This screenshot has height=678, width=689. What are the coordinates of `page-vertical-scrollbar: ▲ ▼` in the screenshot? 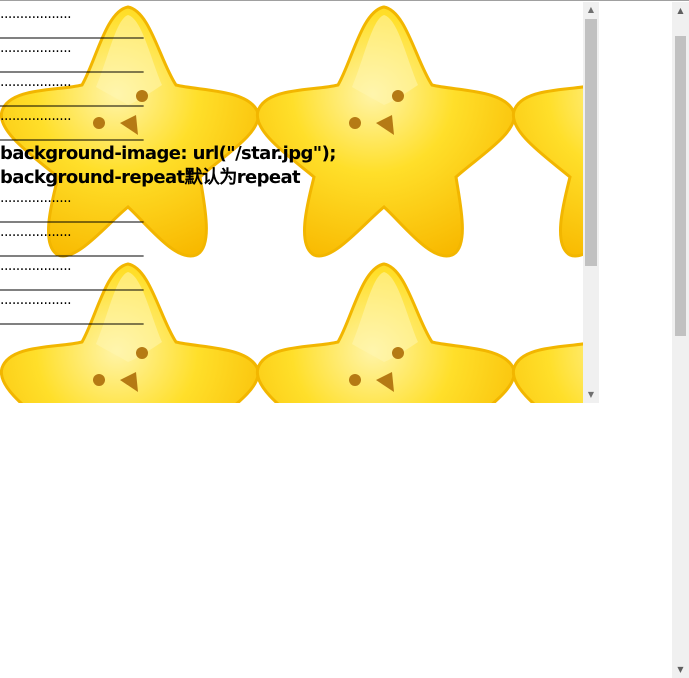 It's located at (680, 340).